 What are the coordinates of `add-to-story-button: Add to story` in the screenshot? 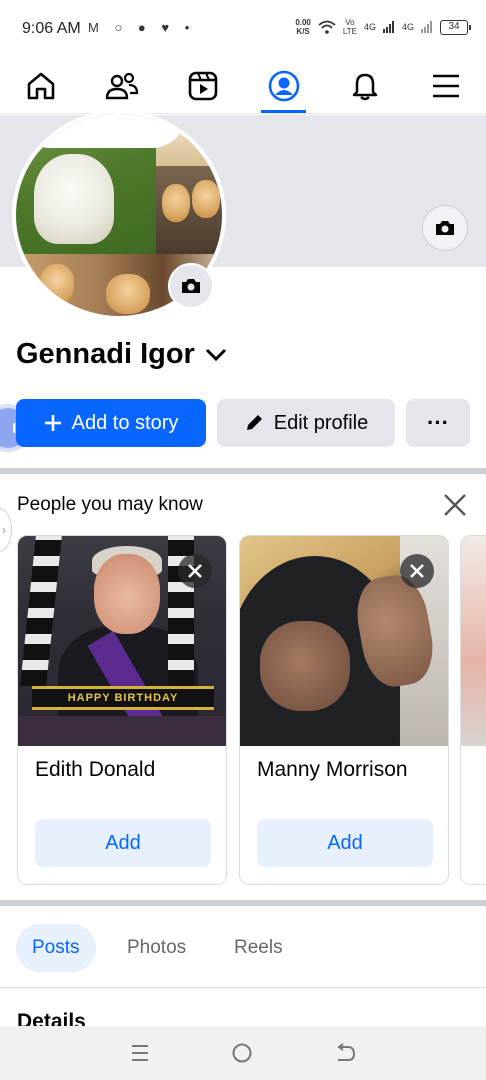 It's located at (111, 423).